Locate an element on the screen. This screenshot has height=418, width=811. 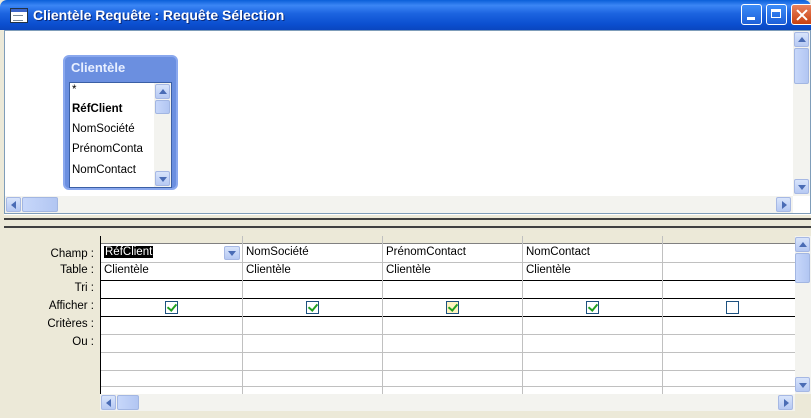
field-list-title: Clientèle is located at coordinates (98, 67).